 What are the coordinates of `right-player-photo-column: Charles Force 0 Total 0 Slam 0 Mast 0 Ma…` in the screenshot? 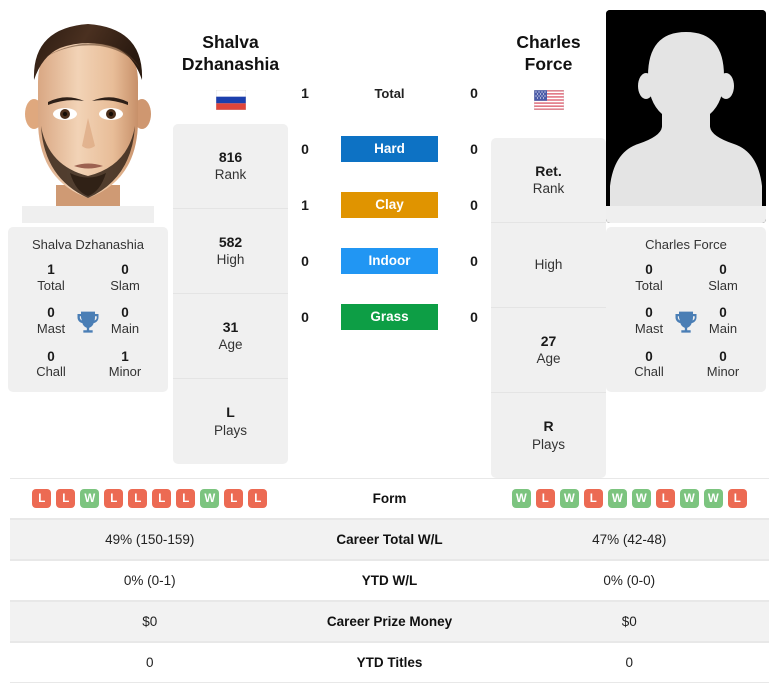 It's located at (688, 201).